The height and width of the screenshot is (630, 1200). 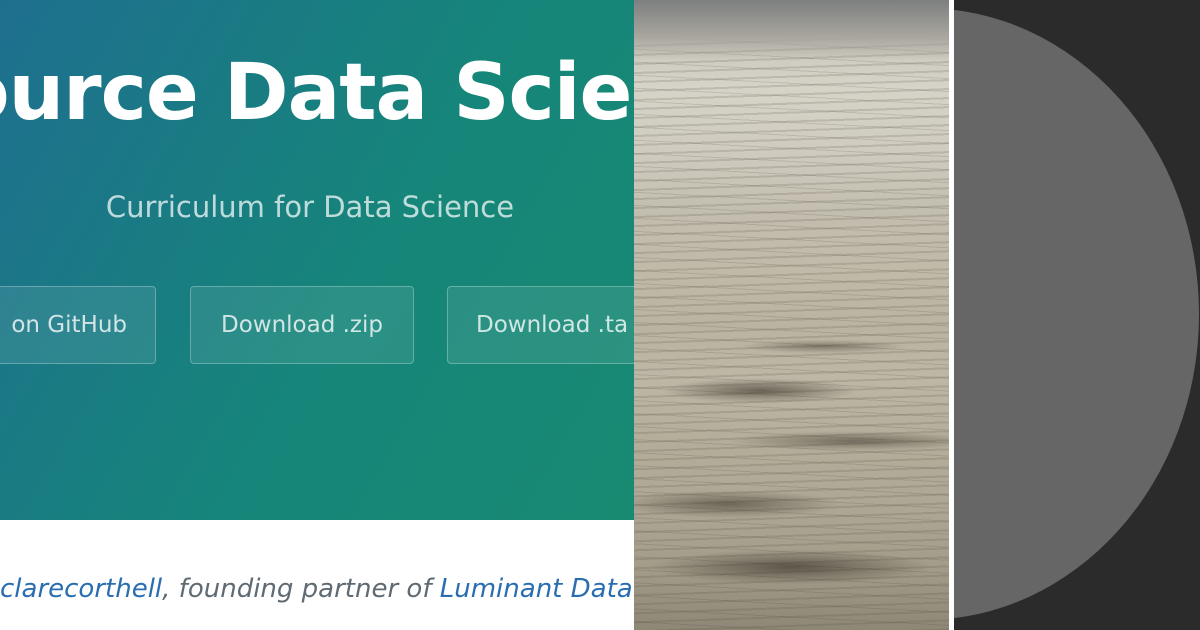 I want to click on organization-link: Luminant Data, so click(x=536, y=589).